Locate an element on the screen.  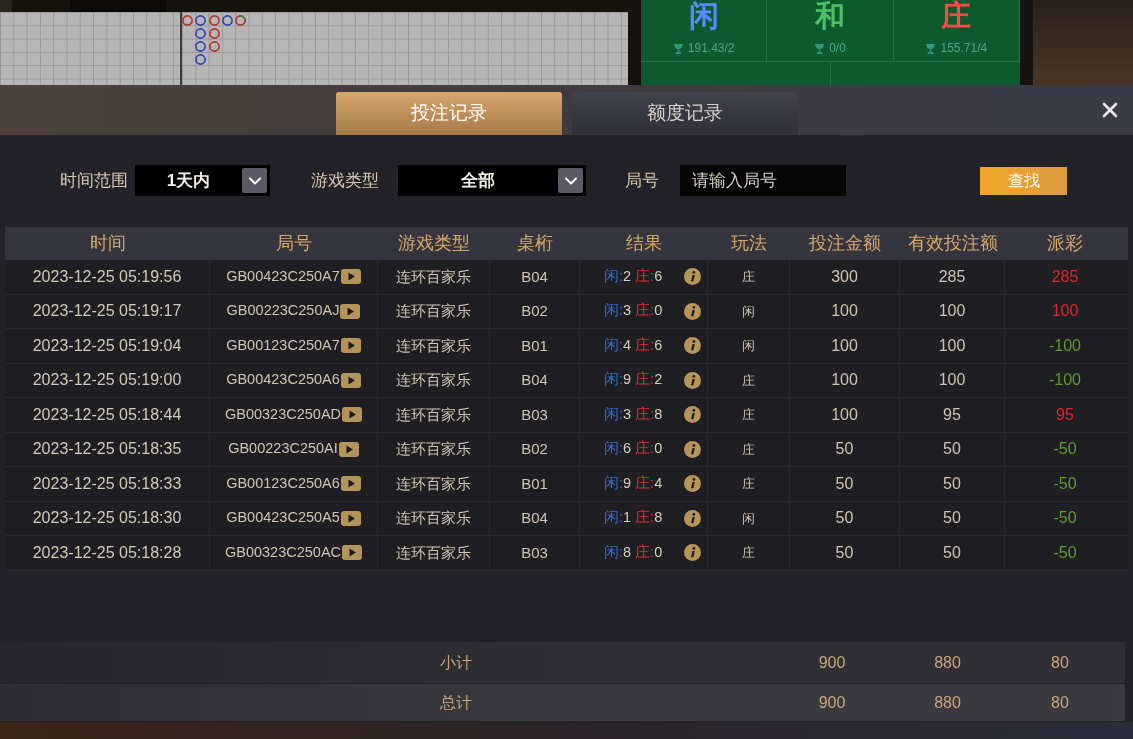
payout-text: 285 is located at coordinates (1065, 276).